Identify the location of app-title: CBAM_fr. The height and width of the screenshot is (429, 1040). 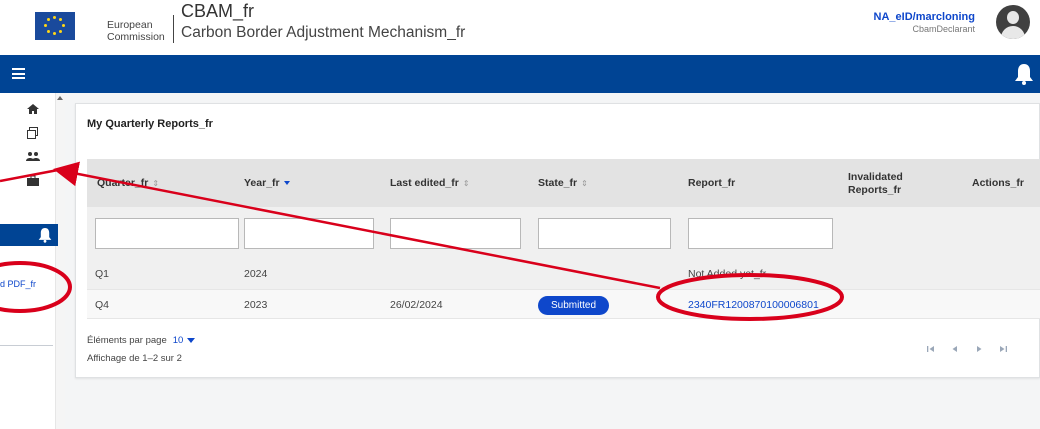
(218, 11).